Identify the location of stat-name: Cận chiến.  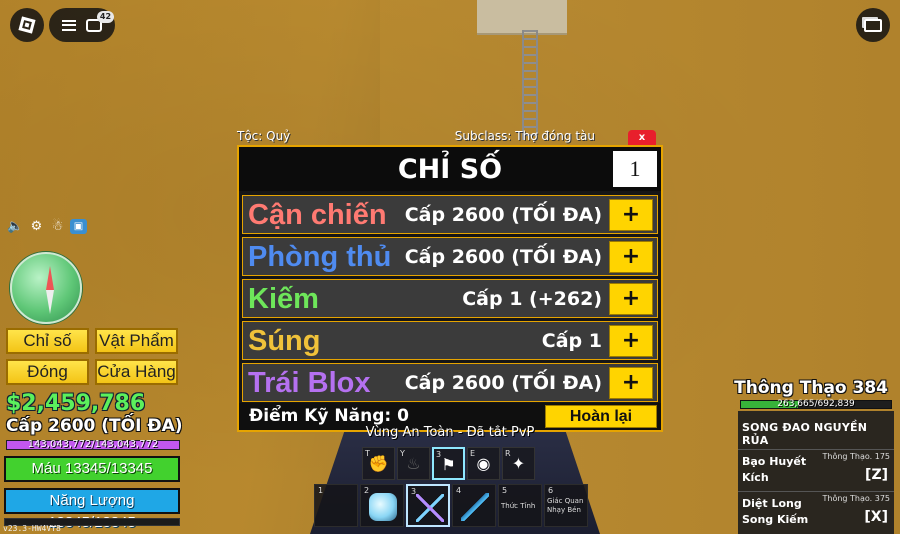
(317, 215).